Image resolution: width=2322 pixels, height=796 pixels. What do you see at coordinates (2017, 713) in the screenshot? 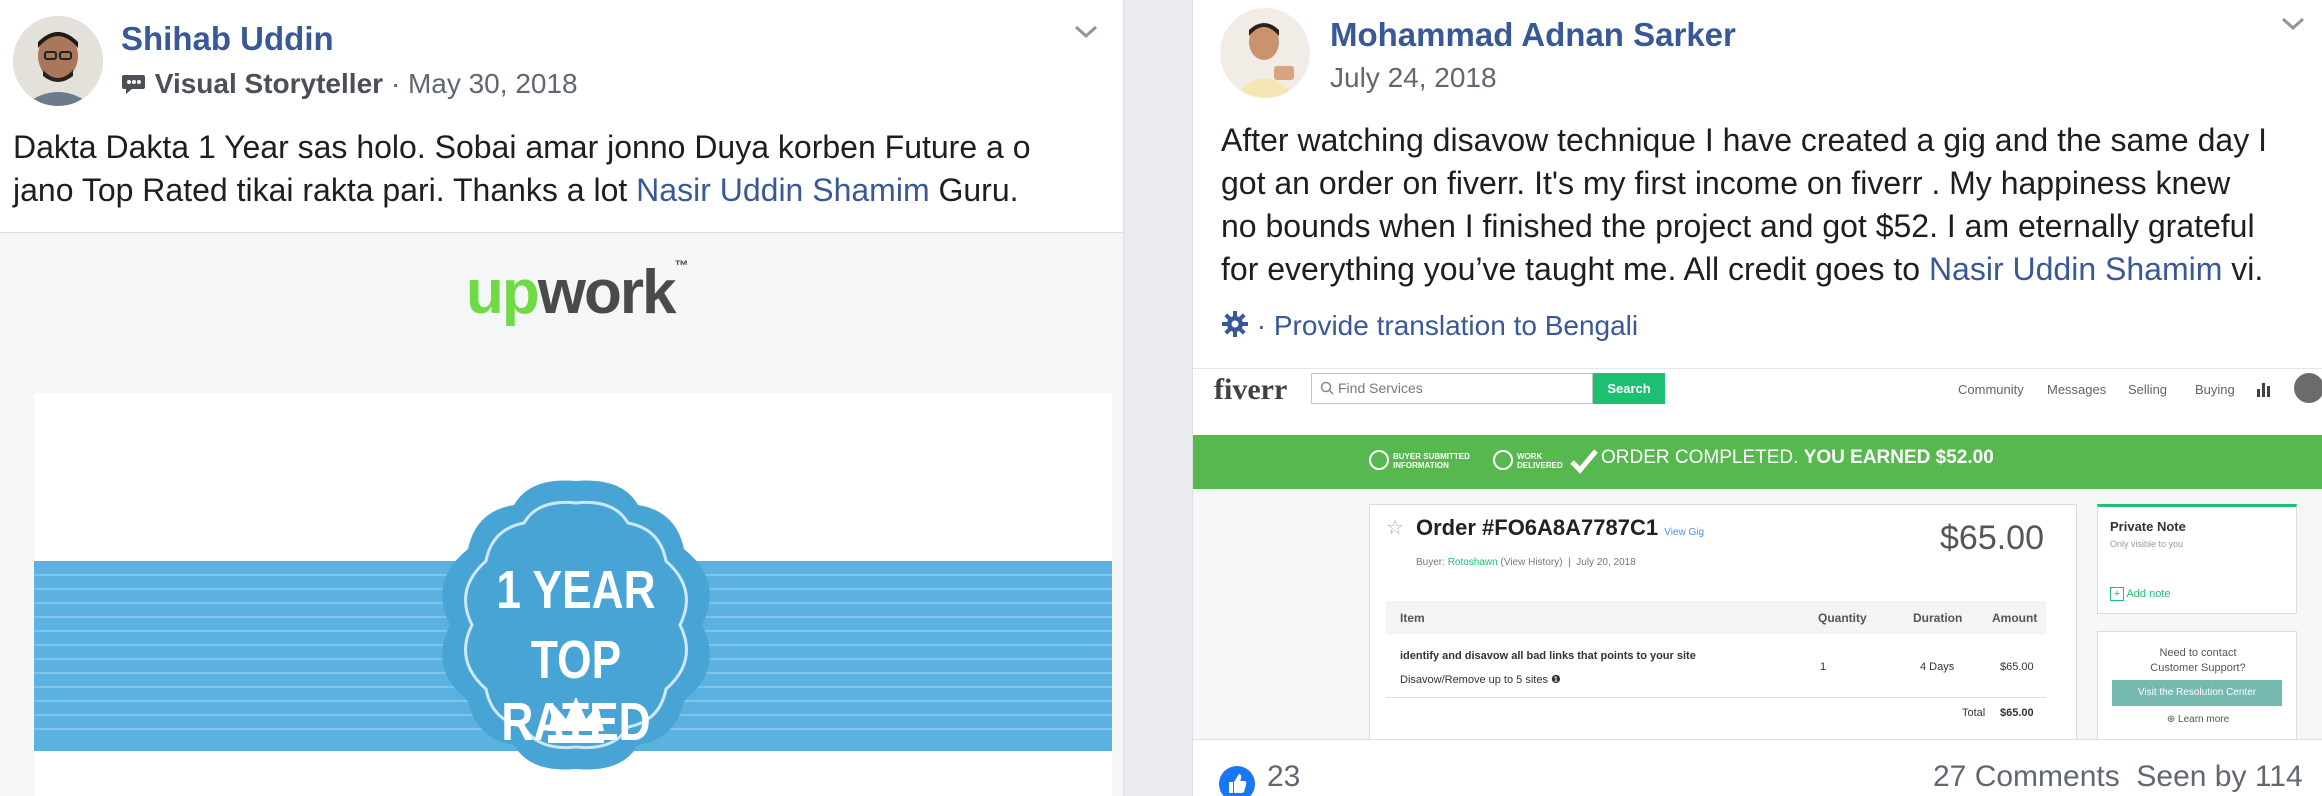
I see `total-value: $65.00` at bounding box center [2017, 713].